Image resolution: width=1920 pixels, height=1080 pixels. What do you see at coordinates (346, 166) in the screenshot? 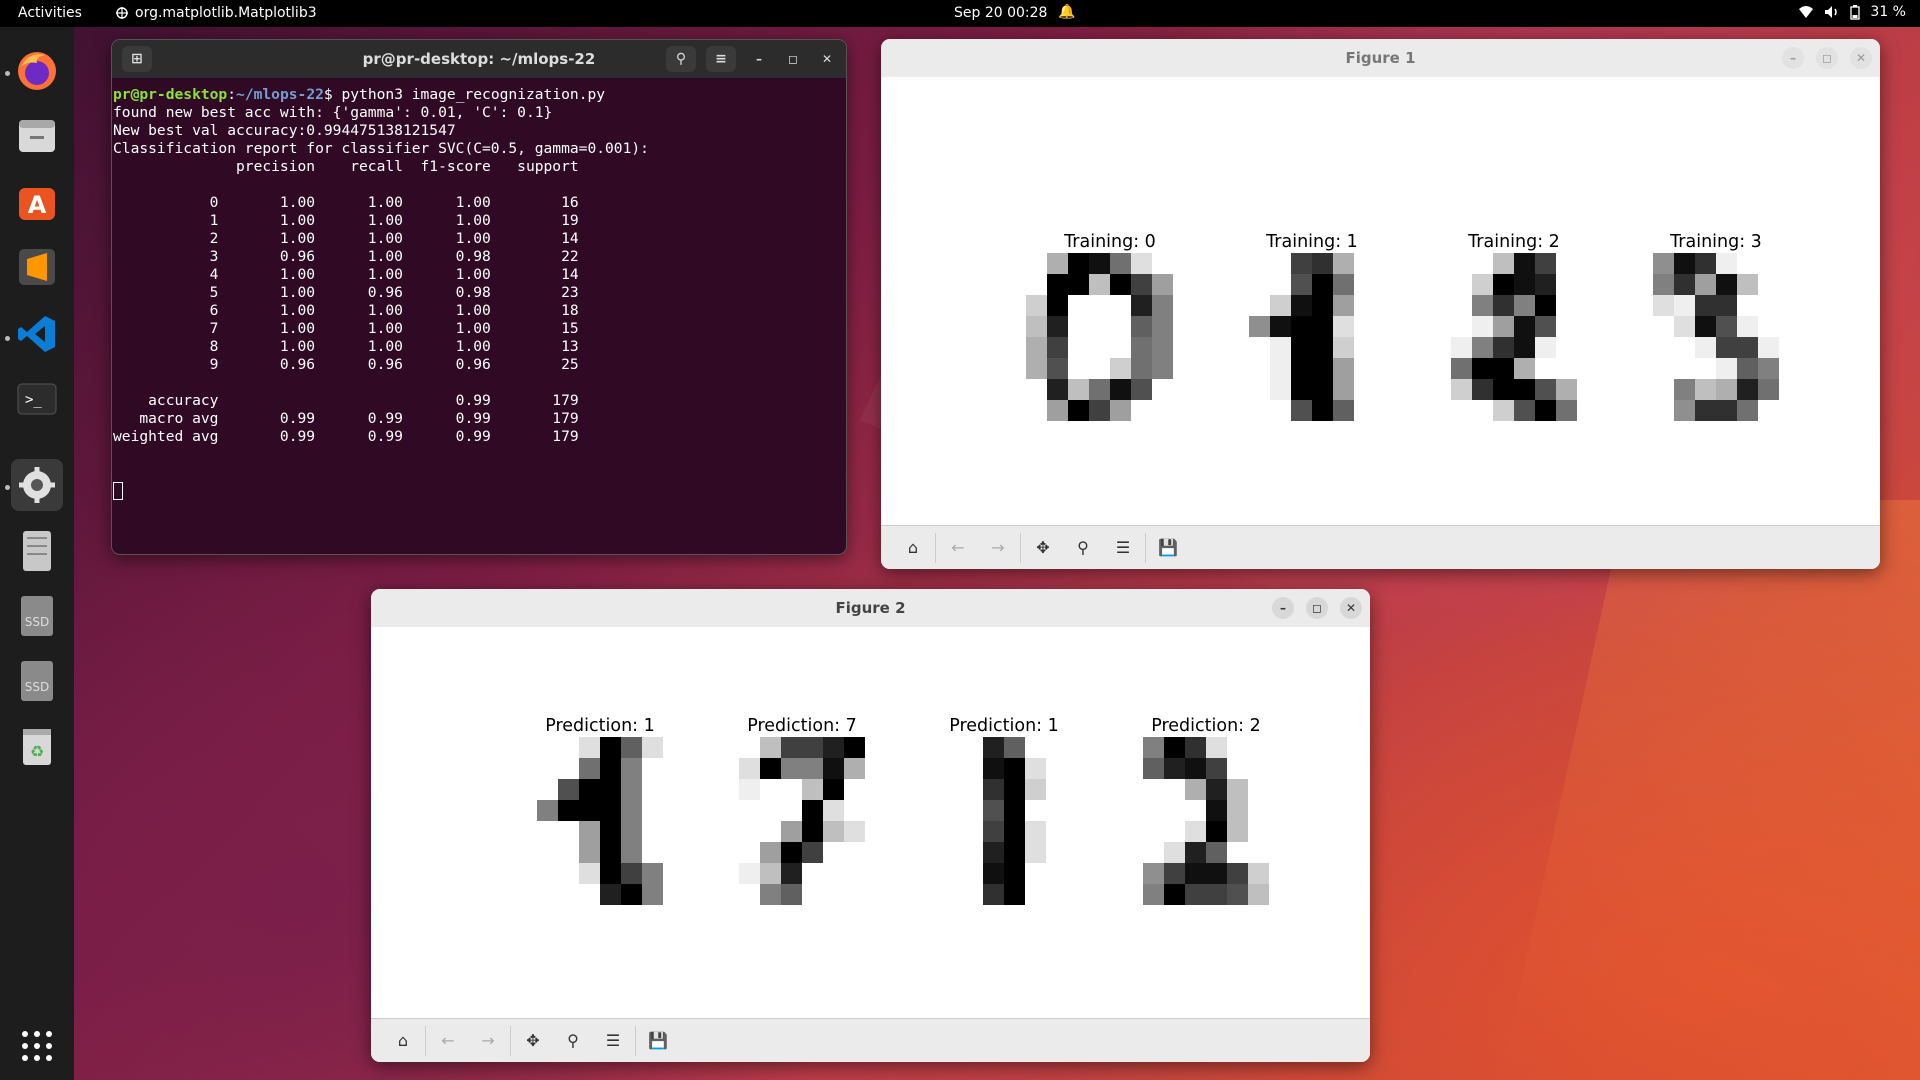
I see `terminal-line: precision recall f1-score support` at bounding box center [346, 166].